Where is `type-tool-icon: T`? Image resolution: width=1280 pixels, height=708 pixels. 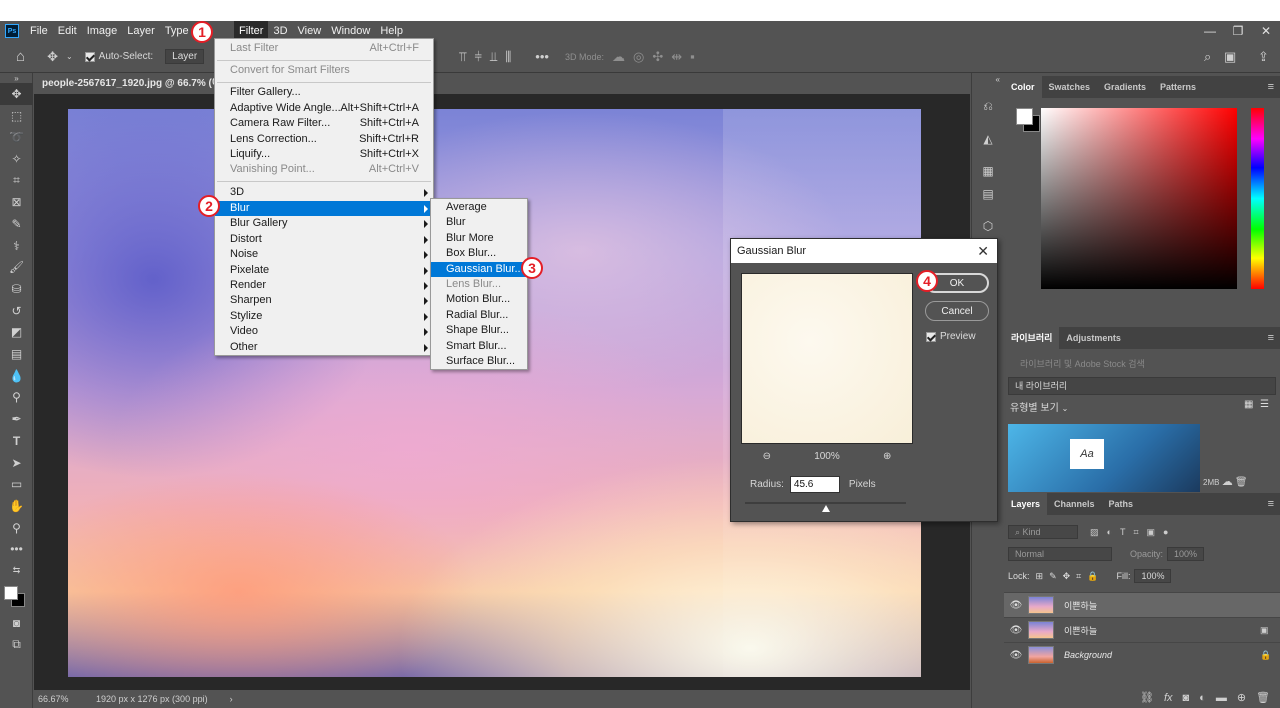
type-tool-icon: T is located at coordinates (16, 441).